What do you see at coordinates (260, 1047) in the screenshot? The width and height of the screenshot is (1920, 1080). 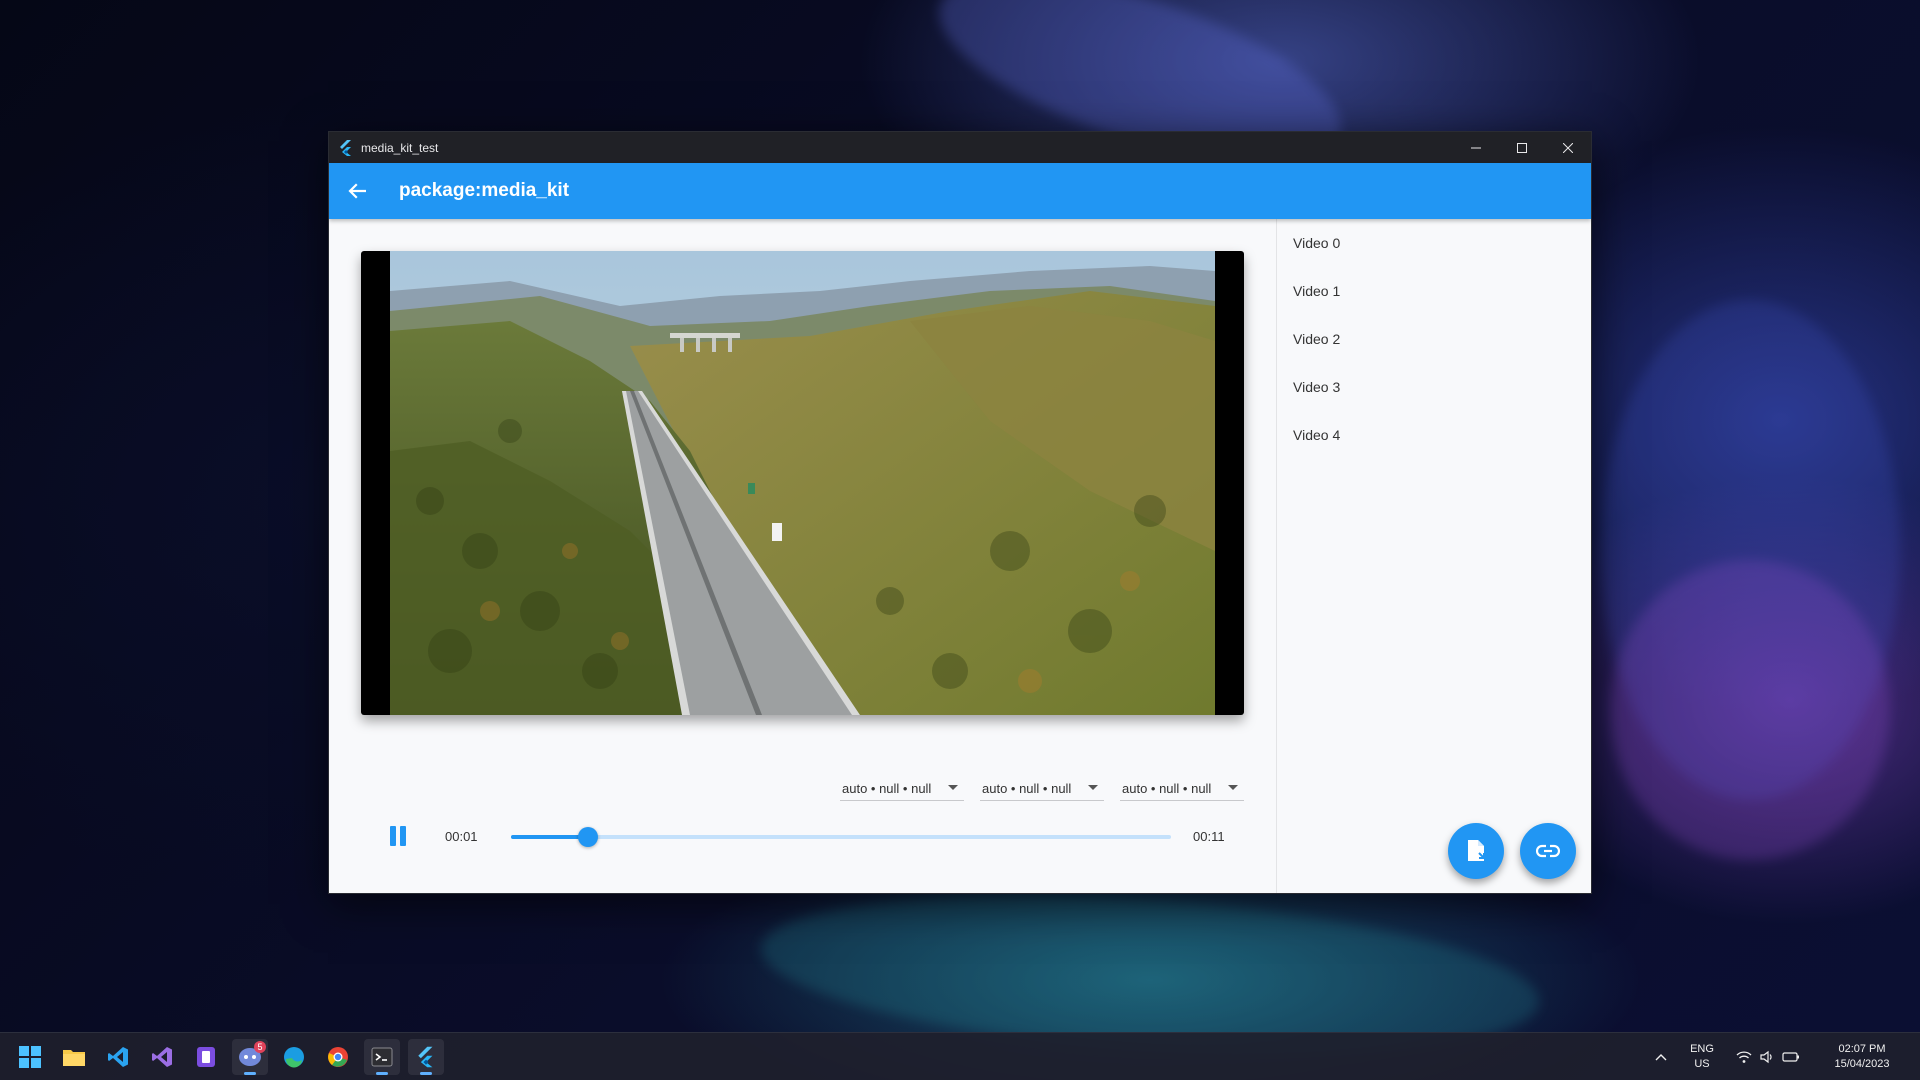 I see `notification-badge: 5` at bounding box center [260, 1047].